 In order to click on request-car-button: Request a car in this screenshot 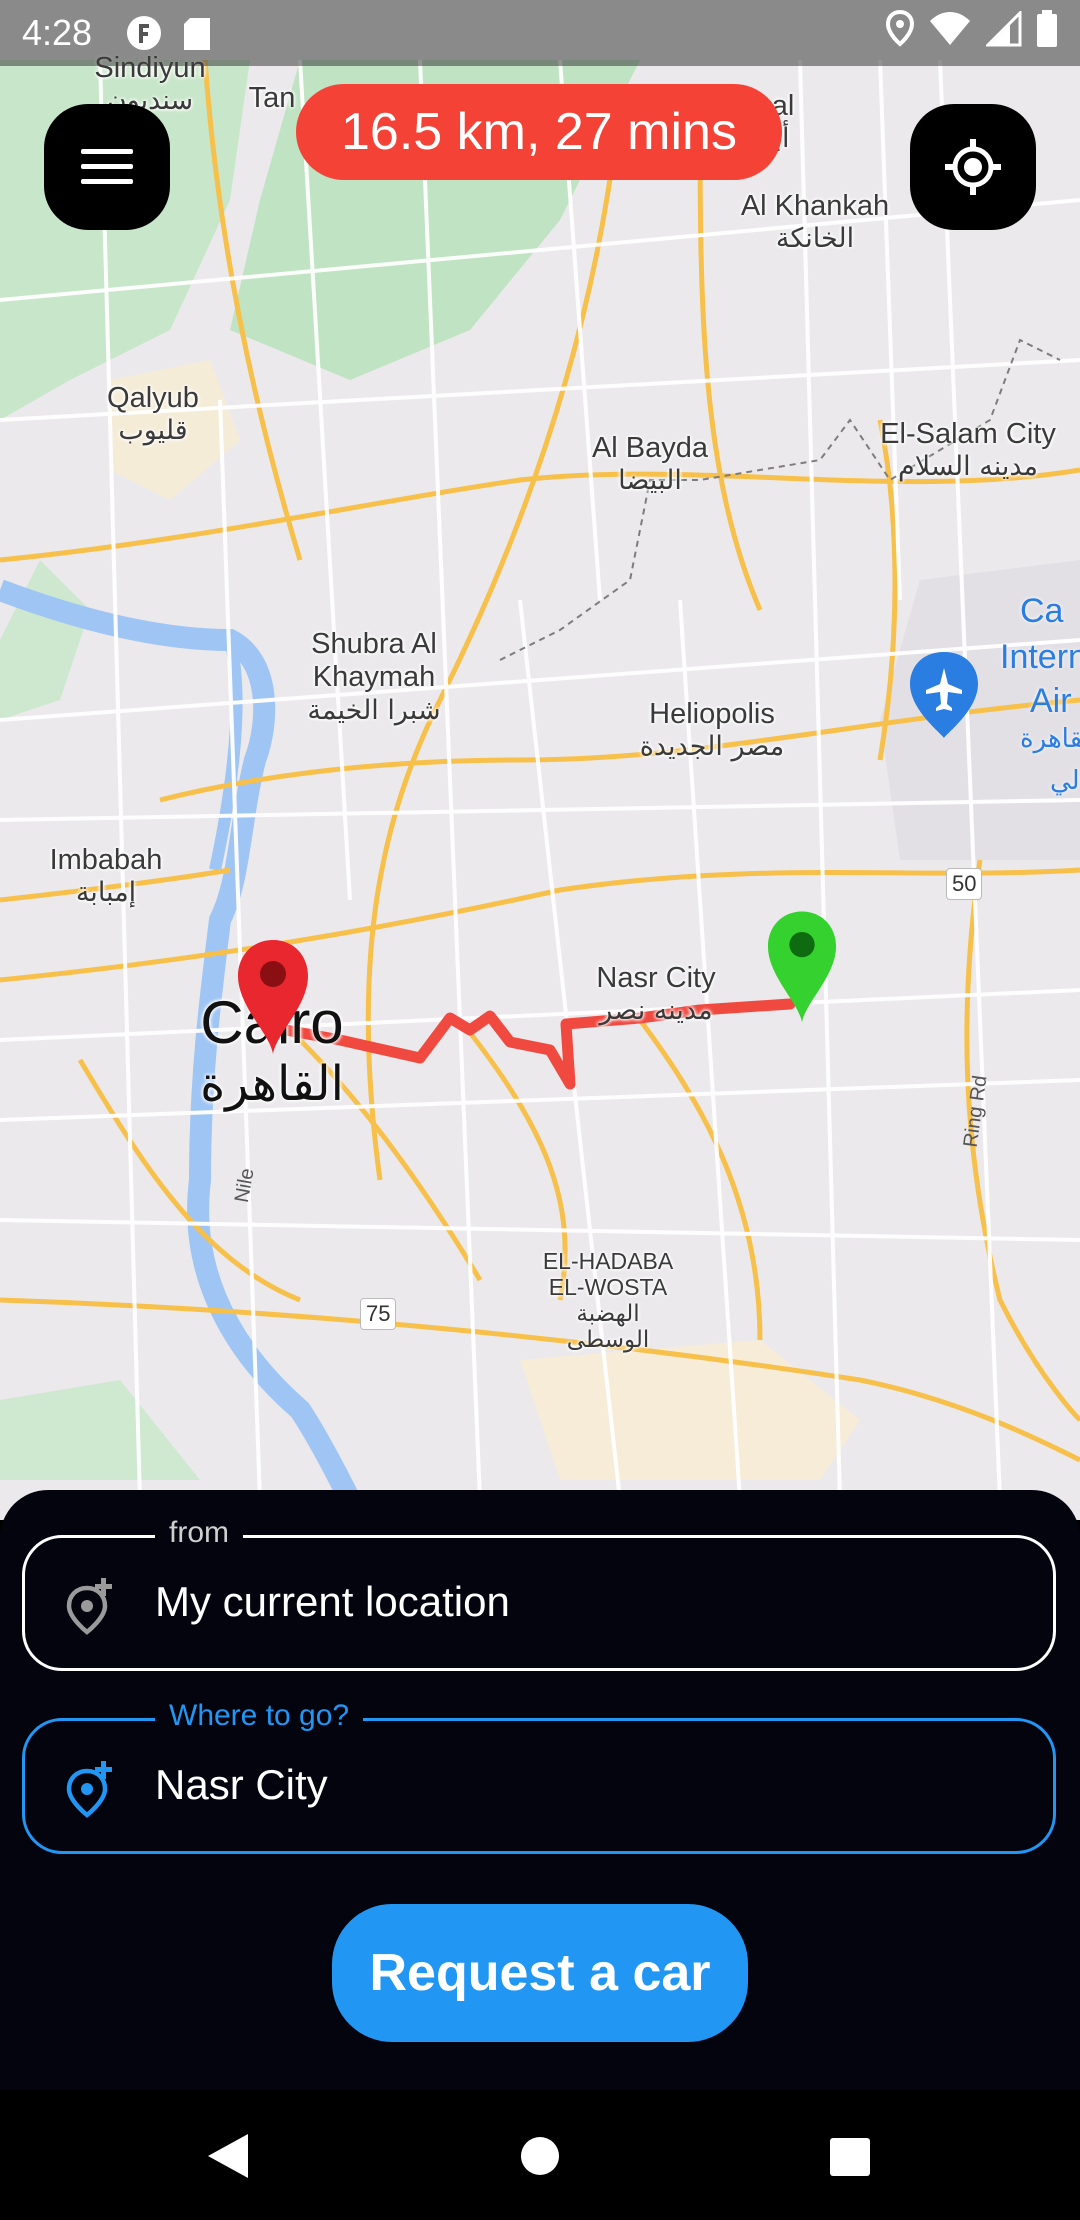, I will do `click(540, 1973)`.